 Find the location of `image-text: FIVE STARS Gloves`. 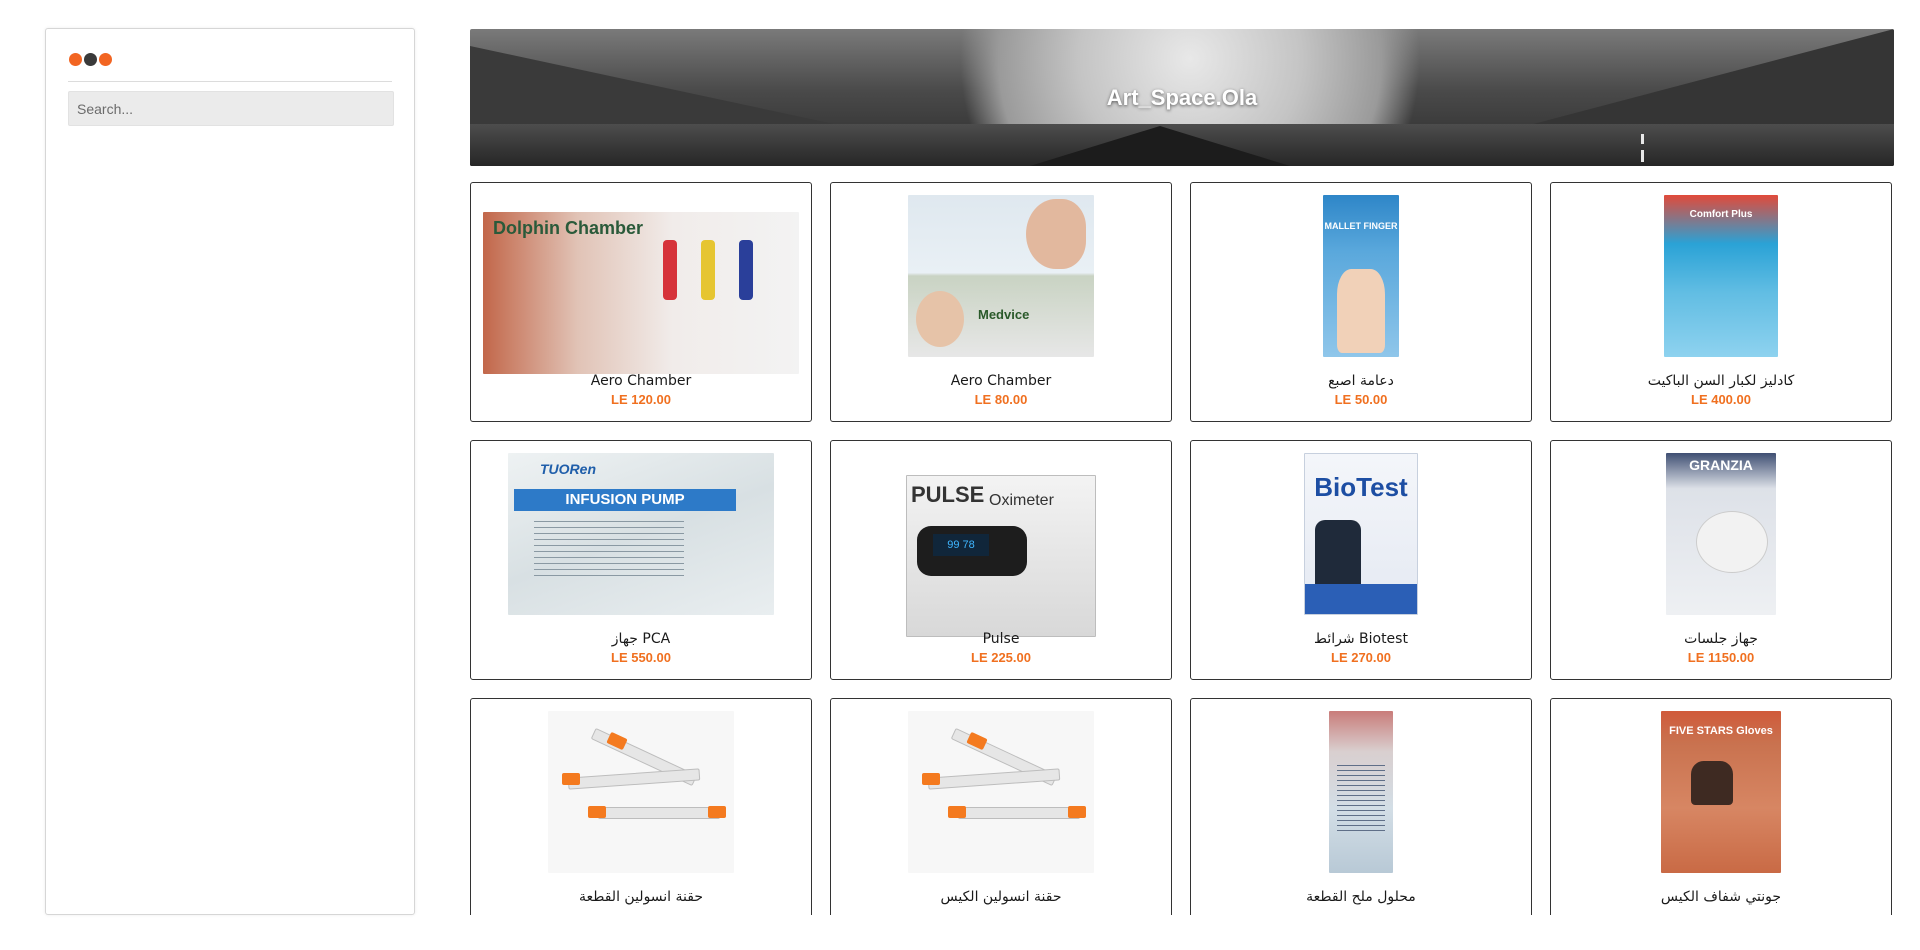

image-text: FIVE STARS Gloves is located at coordinates (1721, 731).